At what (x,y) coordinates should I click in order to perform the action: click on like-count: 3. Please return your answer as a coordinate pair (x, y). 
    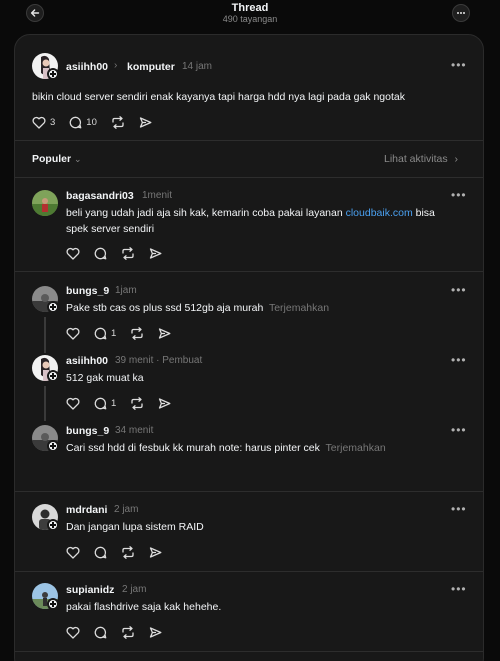
    Looking at the image, I should click on (53, 122).